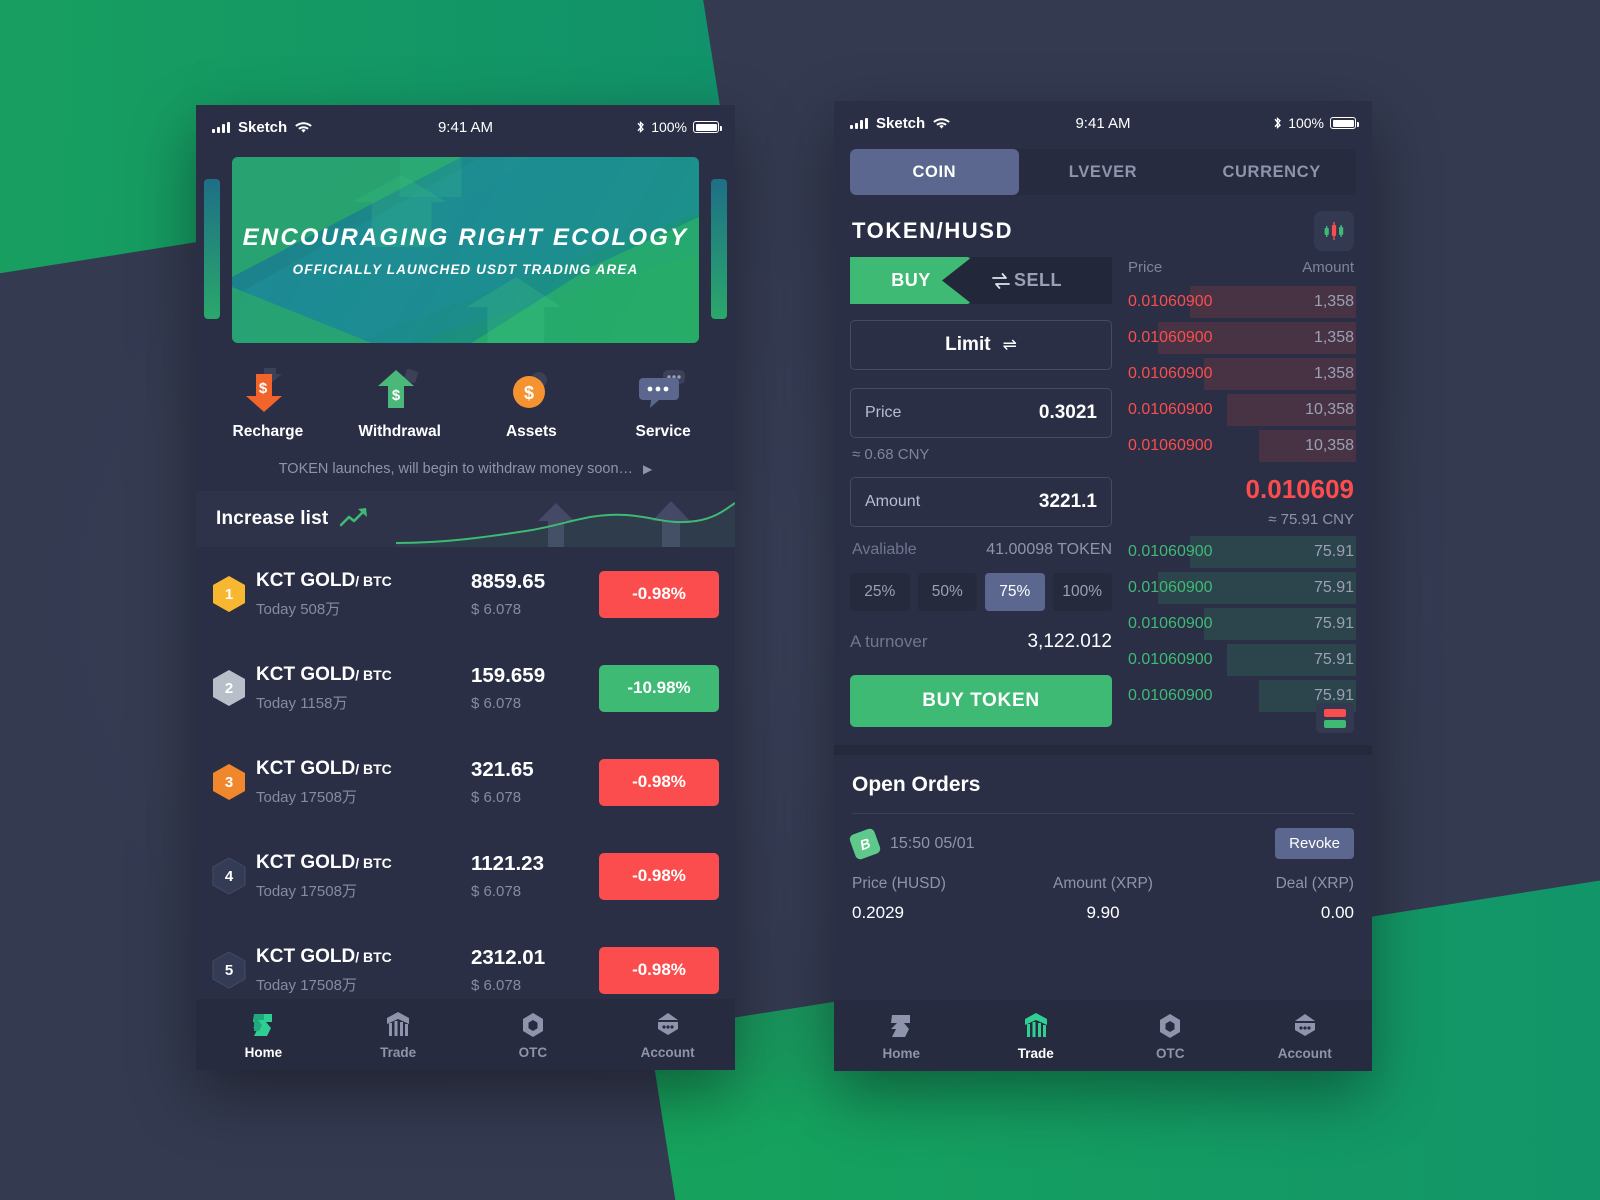  I want to click on quick-action-assets: $ Assets, so click(532, 403).